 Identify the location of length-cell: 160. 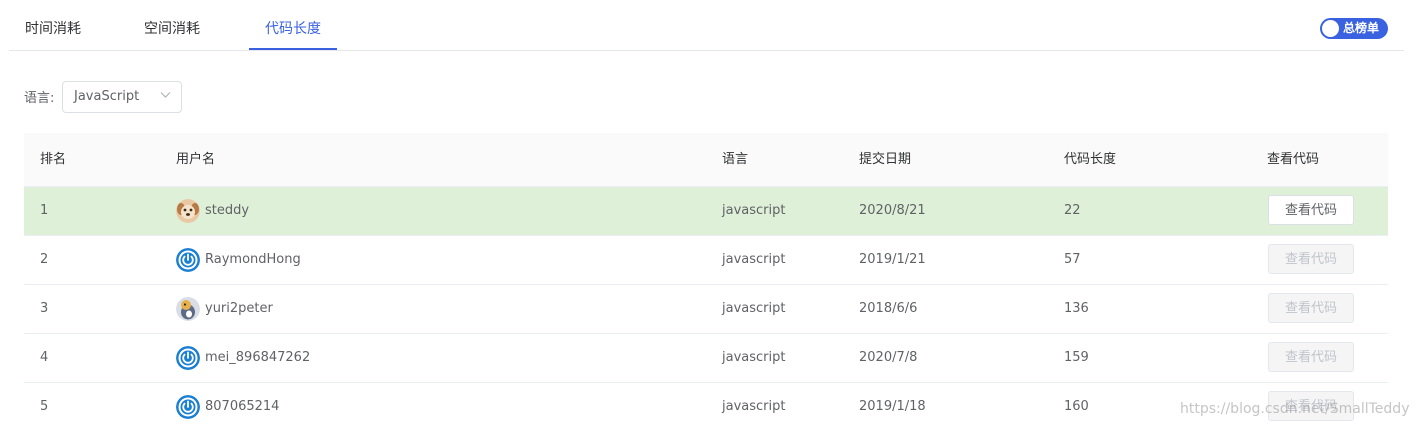
(1076, 406).